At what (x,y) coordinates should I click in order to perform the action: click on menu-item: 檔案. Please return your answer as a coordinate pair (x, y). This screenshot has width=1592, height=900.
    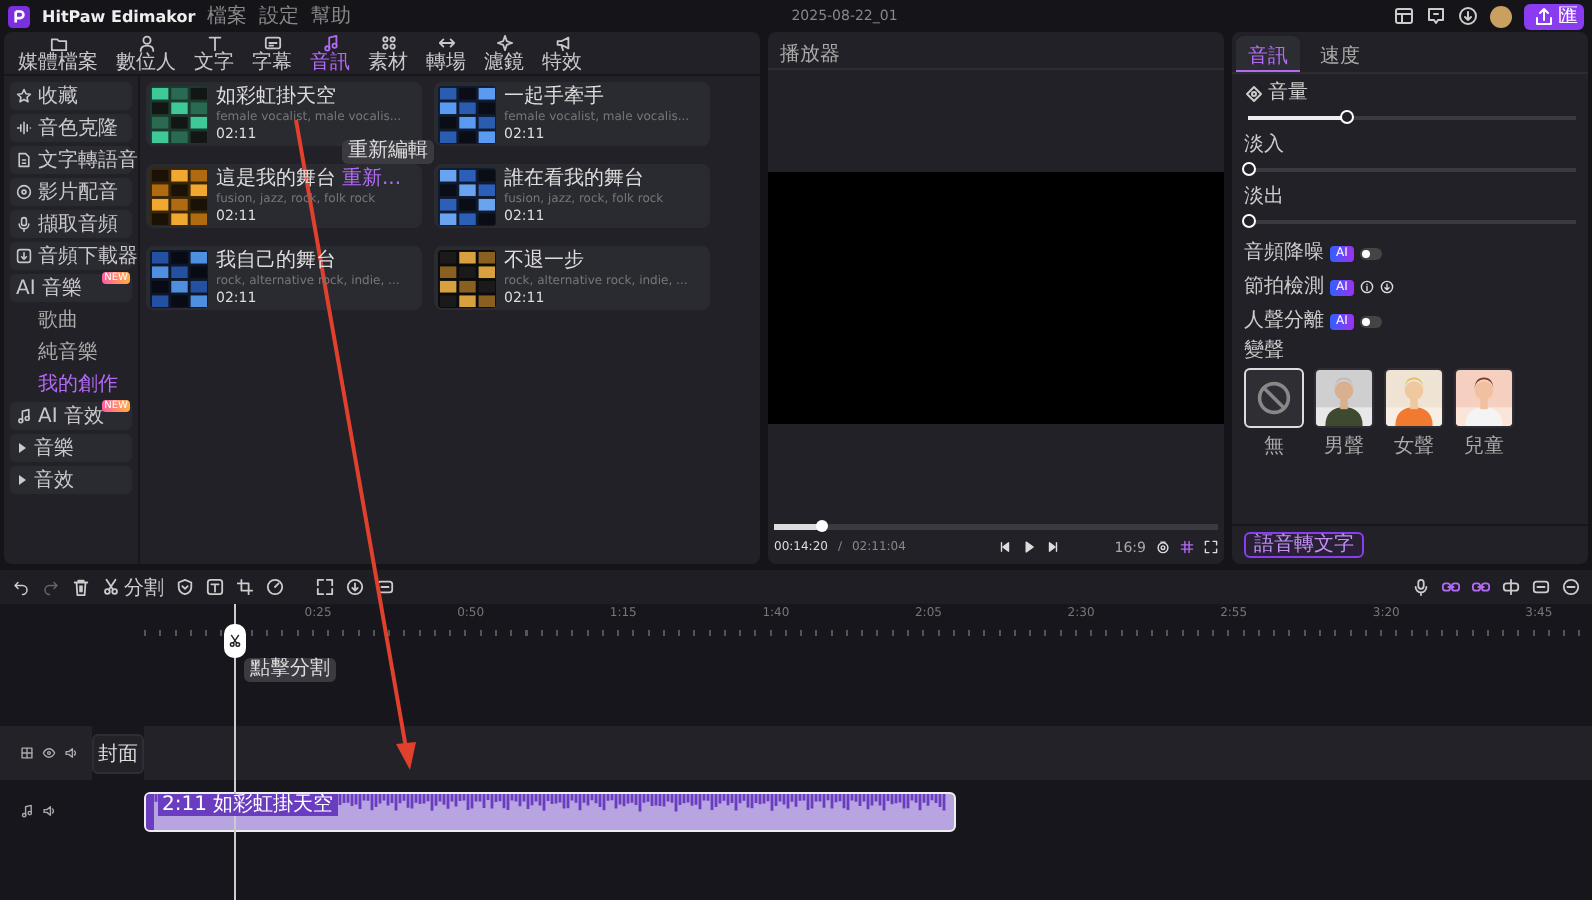
    Looking at the image, I should click on (227, 16).